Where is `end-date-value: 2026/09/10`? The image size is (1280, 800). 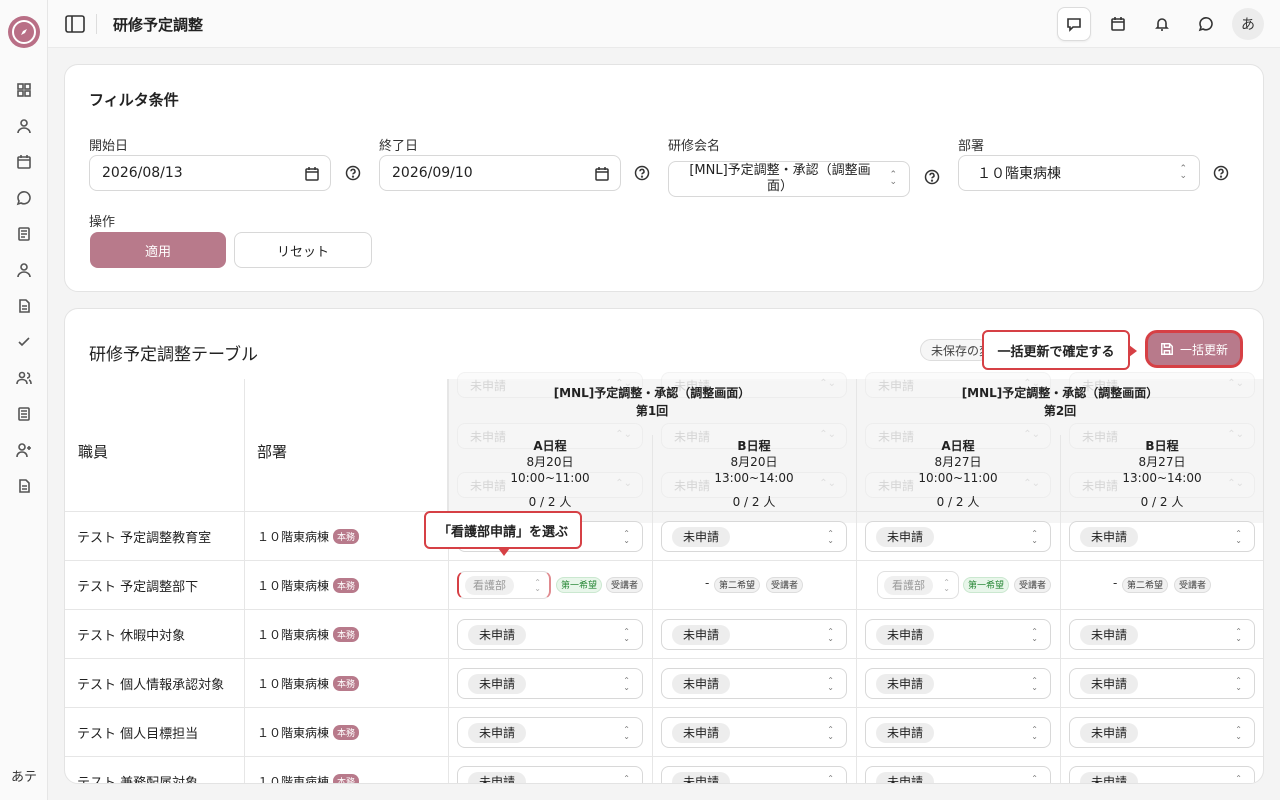
end-date-value: 2026/09/10 is located at coordinates (432, 173).